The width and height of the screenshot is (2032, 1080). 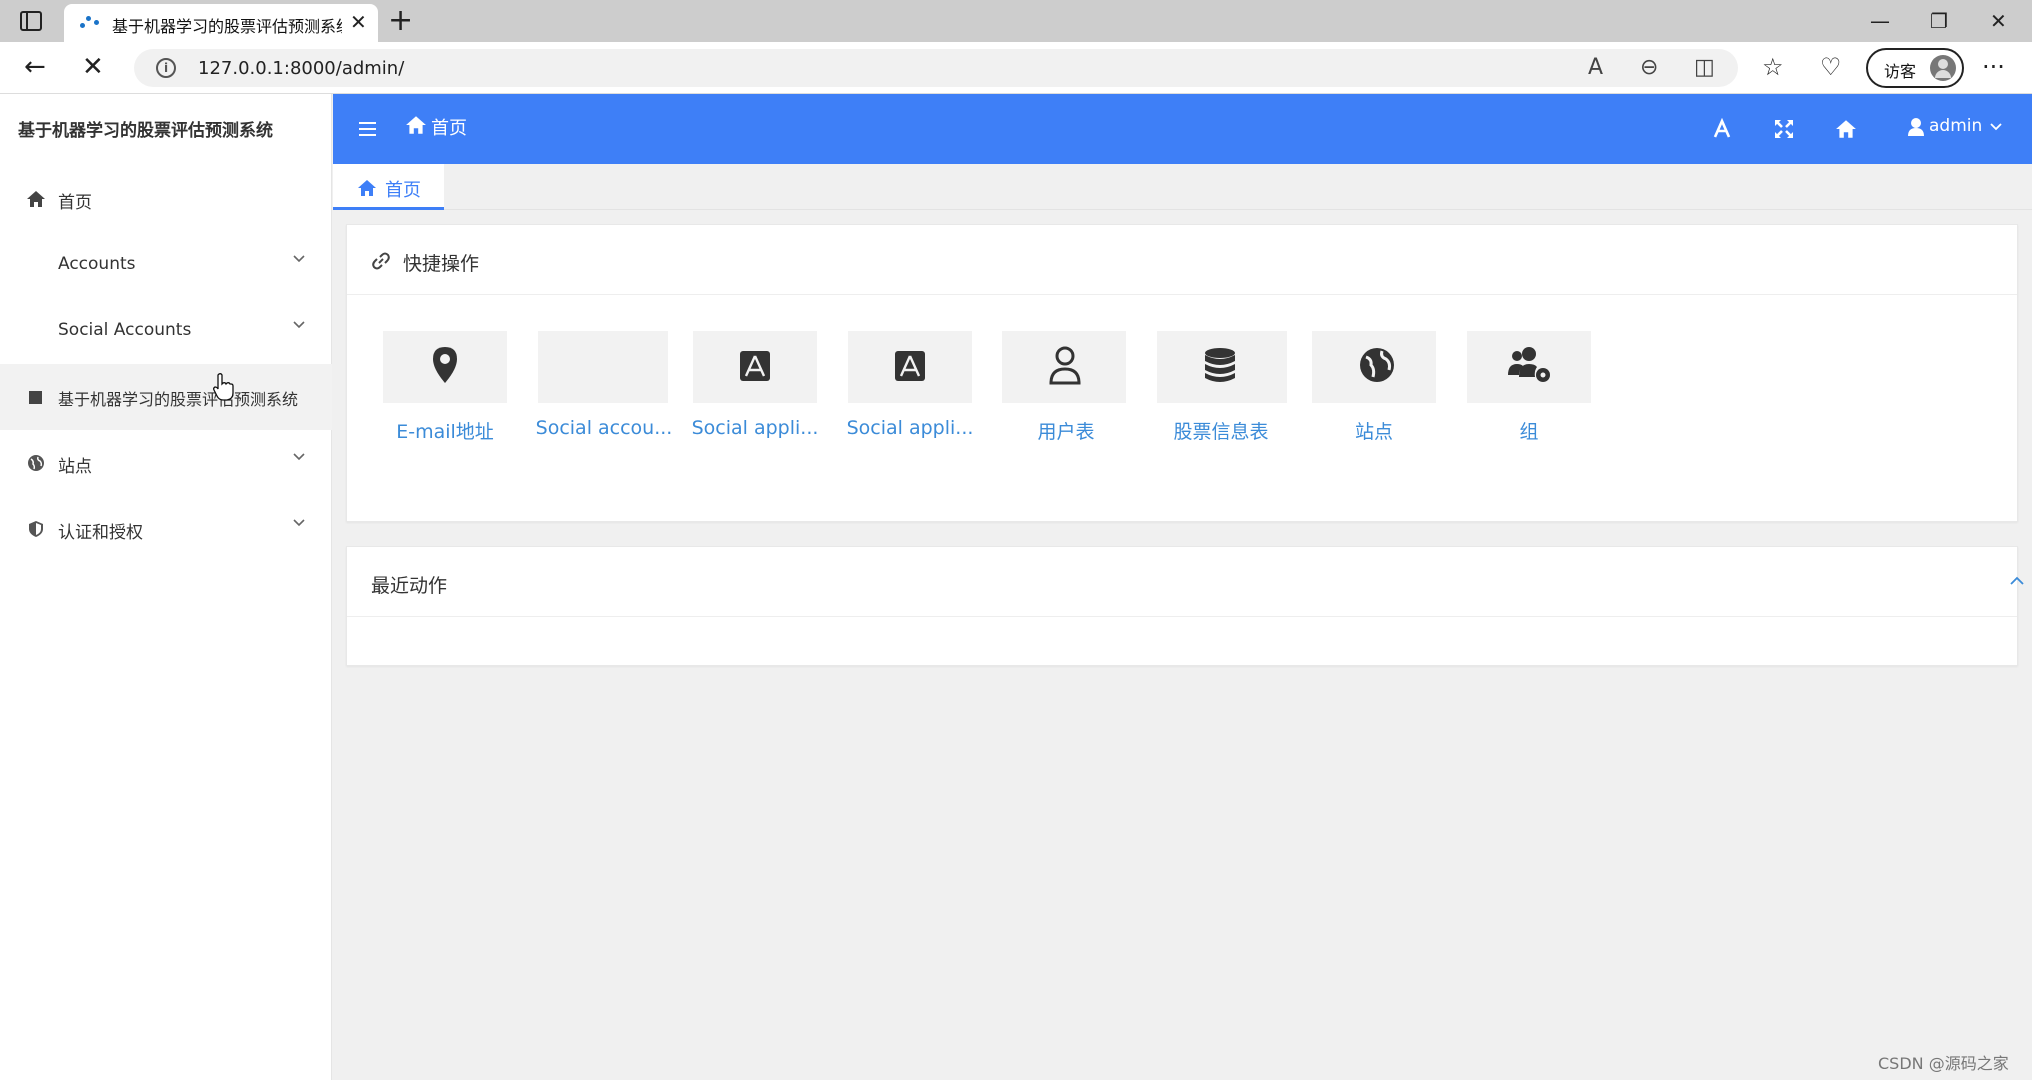 What do you see at coordinates (441, 264) in the screenshot?
I see `quick-actions-title: 快捷操作` at bounding box center [441, 264].